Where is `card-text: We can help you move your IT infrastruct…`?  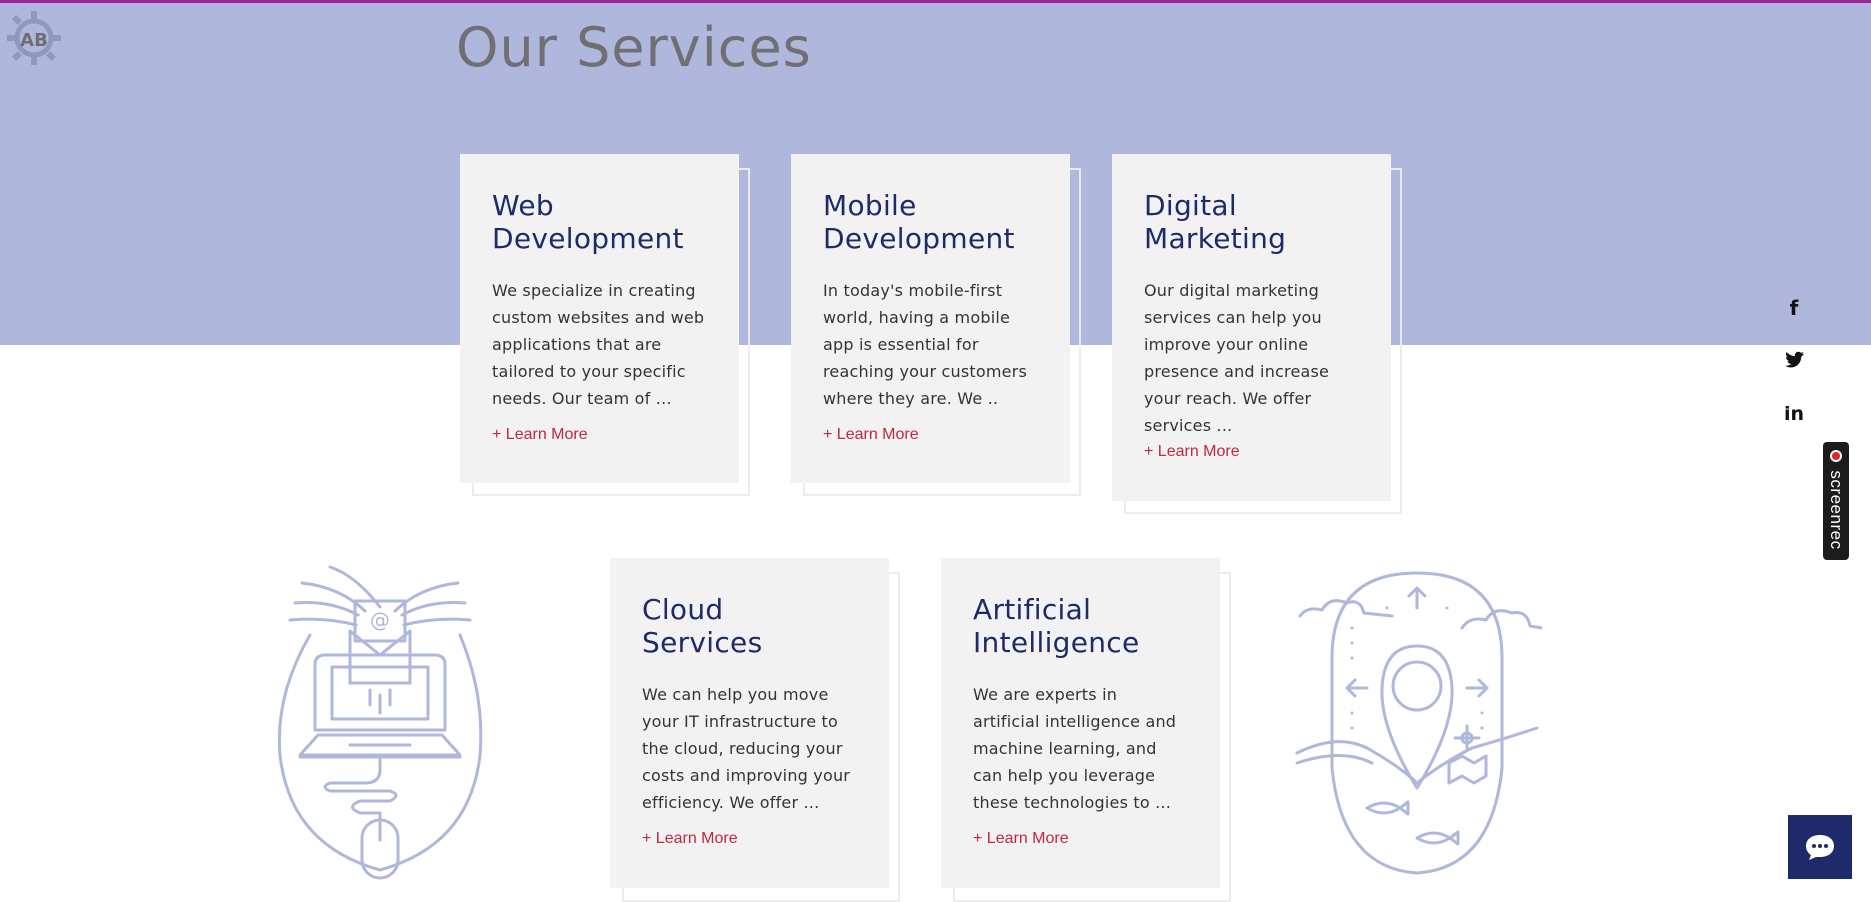 card-text: We can help you move your IT infrastruct… is located at coordinates (746, 748).